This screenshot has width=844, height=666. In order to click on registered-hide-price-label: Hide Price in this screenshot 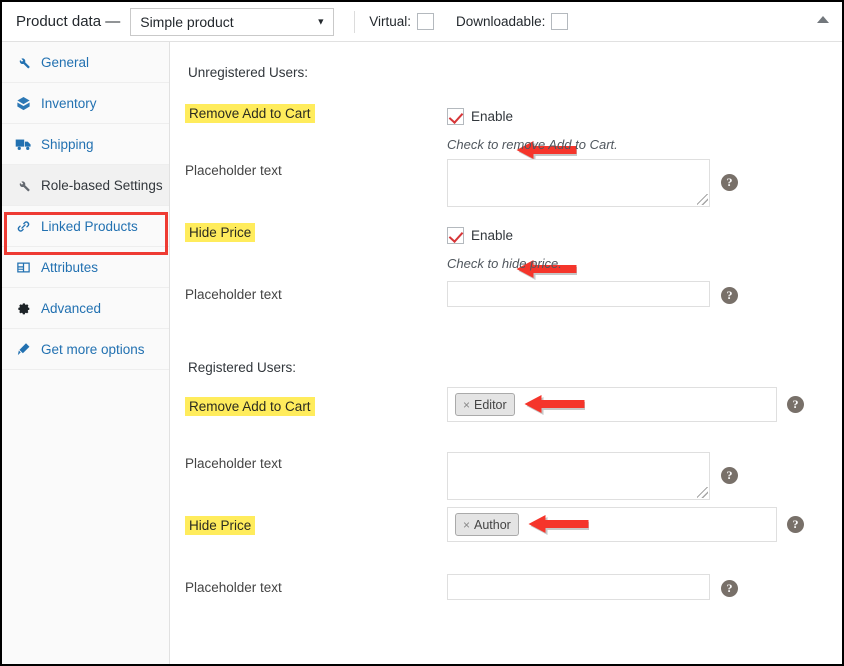, I will do `click(220, 525)`.